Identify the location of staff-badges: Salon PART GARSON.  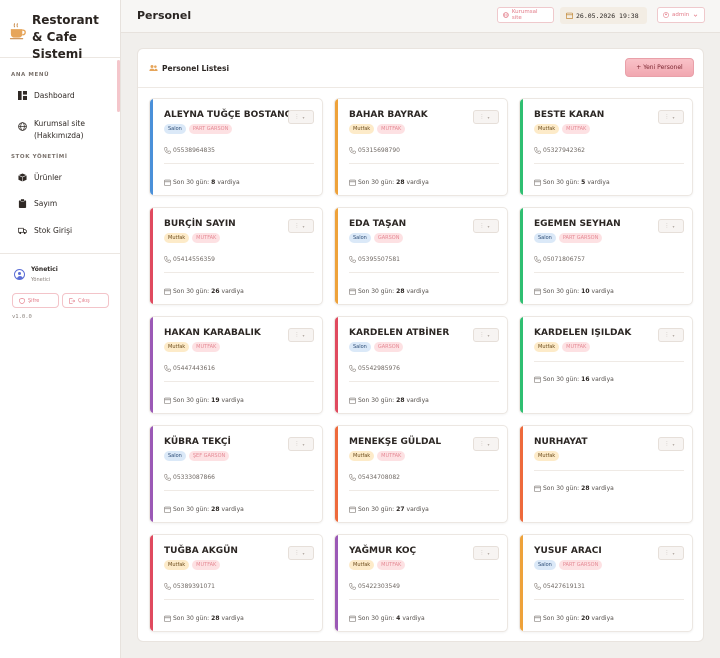
(199, 129).